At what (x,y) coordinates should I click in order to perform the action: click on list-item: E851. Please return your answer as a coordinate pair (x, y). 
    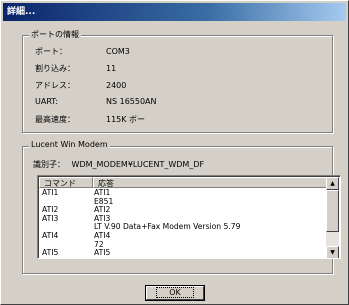
    Looking at the image, I should click on (183, 202).